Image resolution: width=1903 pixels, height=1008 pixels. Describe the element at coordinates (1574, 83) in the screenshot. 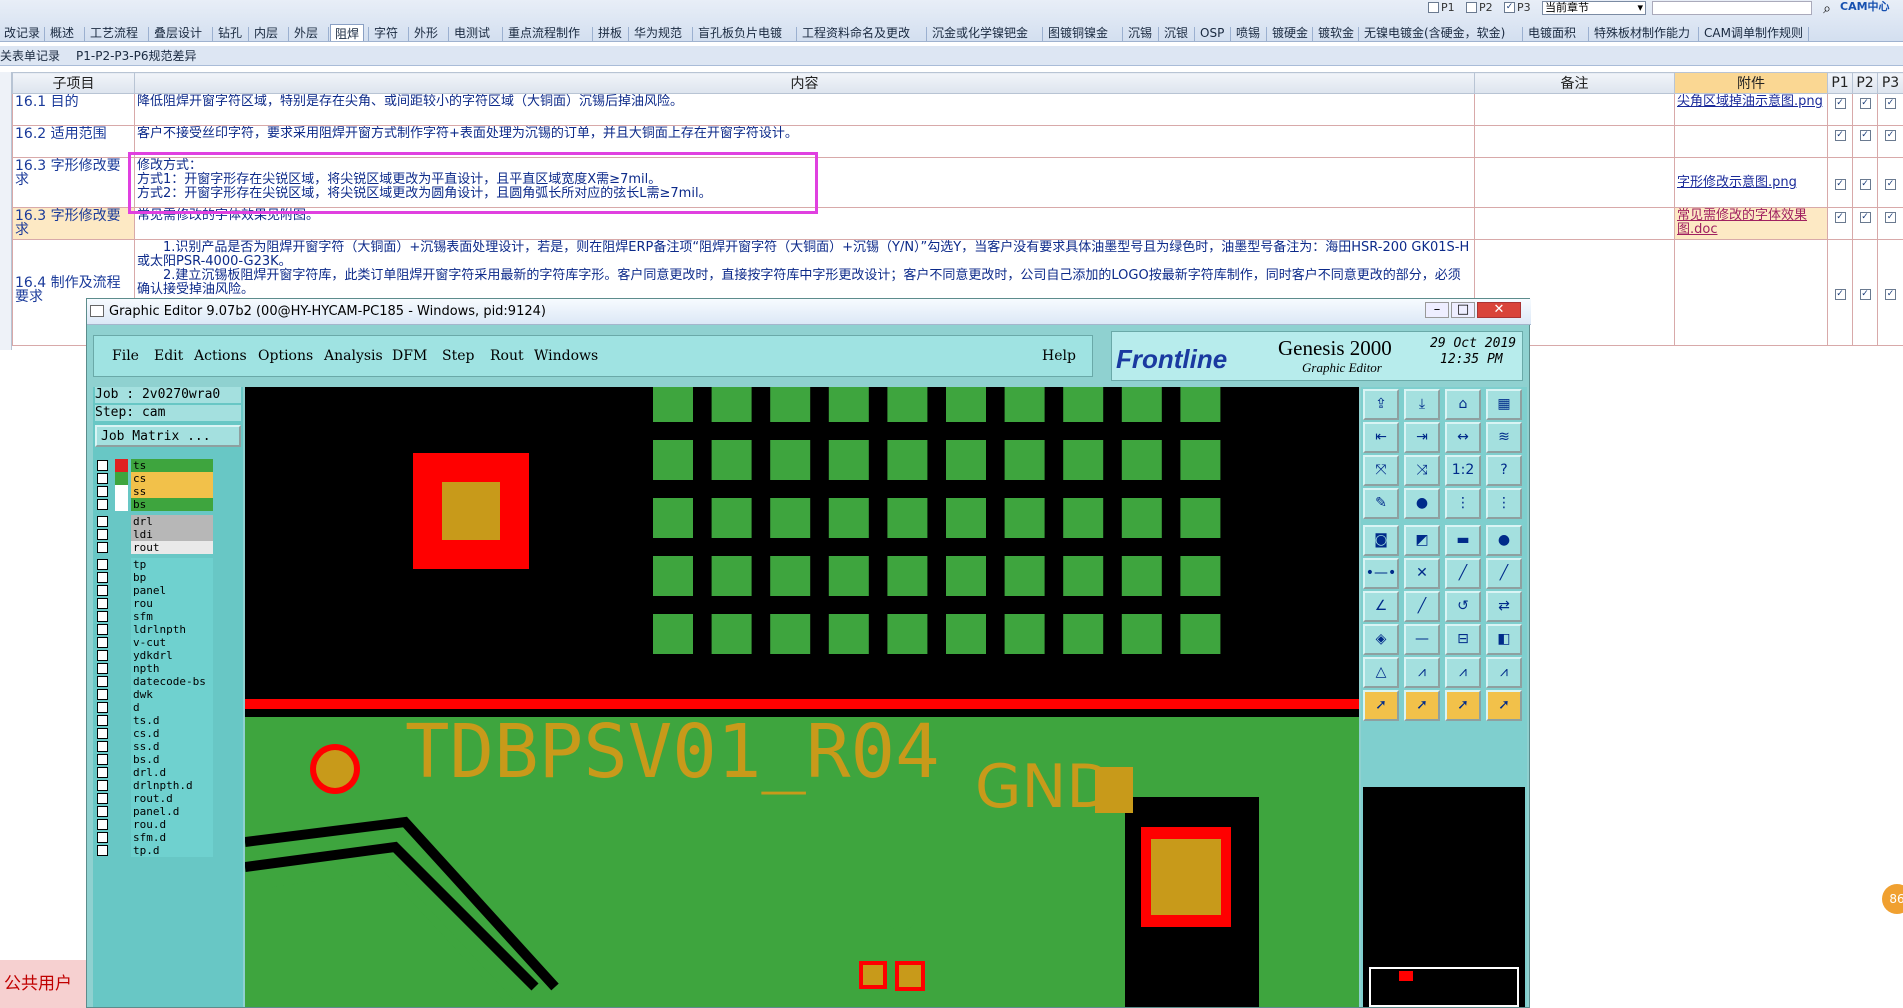

I see `col-header-remark: 备注` at that location.